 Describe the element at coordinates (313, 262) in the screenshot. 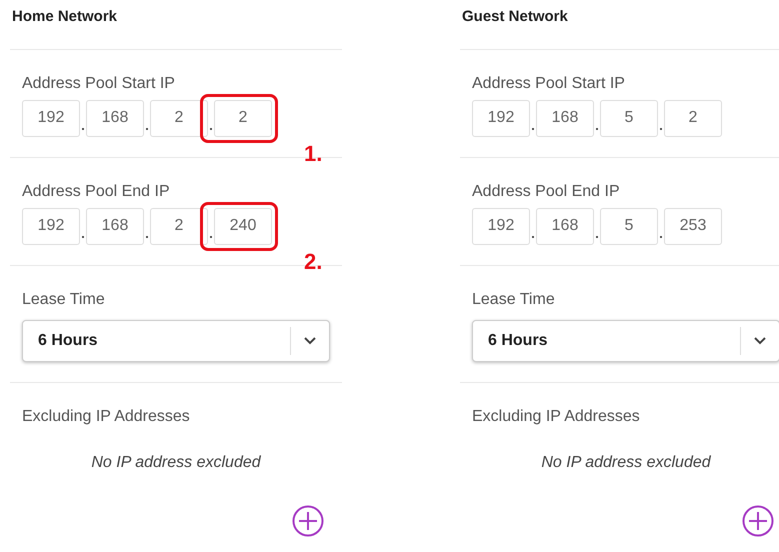

I see `callout-number: 2.` at that location.